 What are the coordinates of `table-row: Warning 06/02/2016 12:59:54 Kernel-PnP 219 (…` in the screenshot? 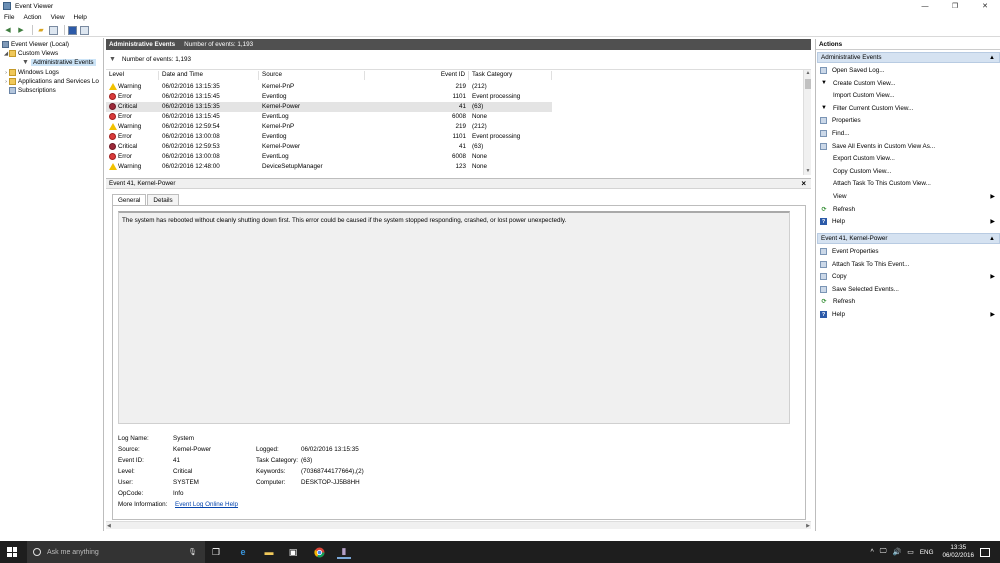 It's located at (454, 127).